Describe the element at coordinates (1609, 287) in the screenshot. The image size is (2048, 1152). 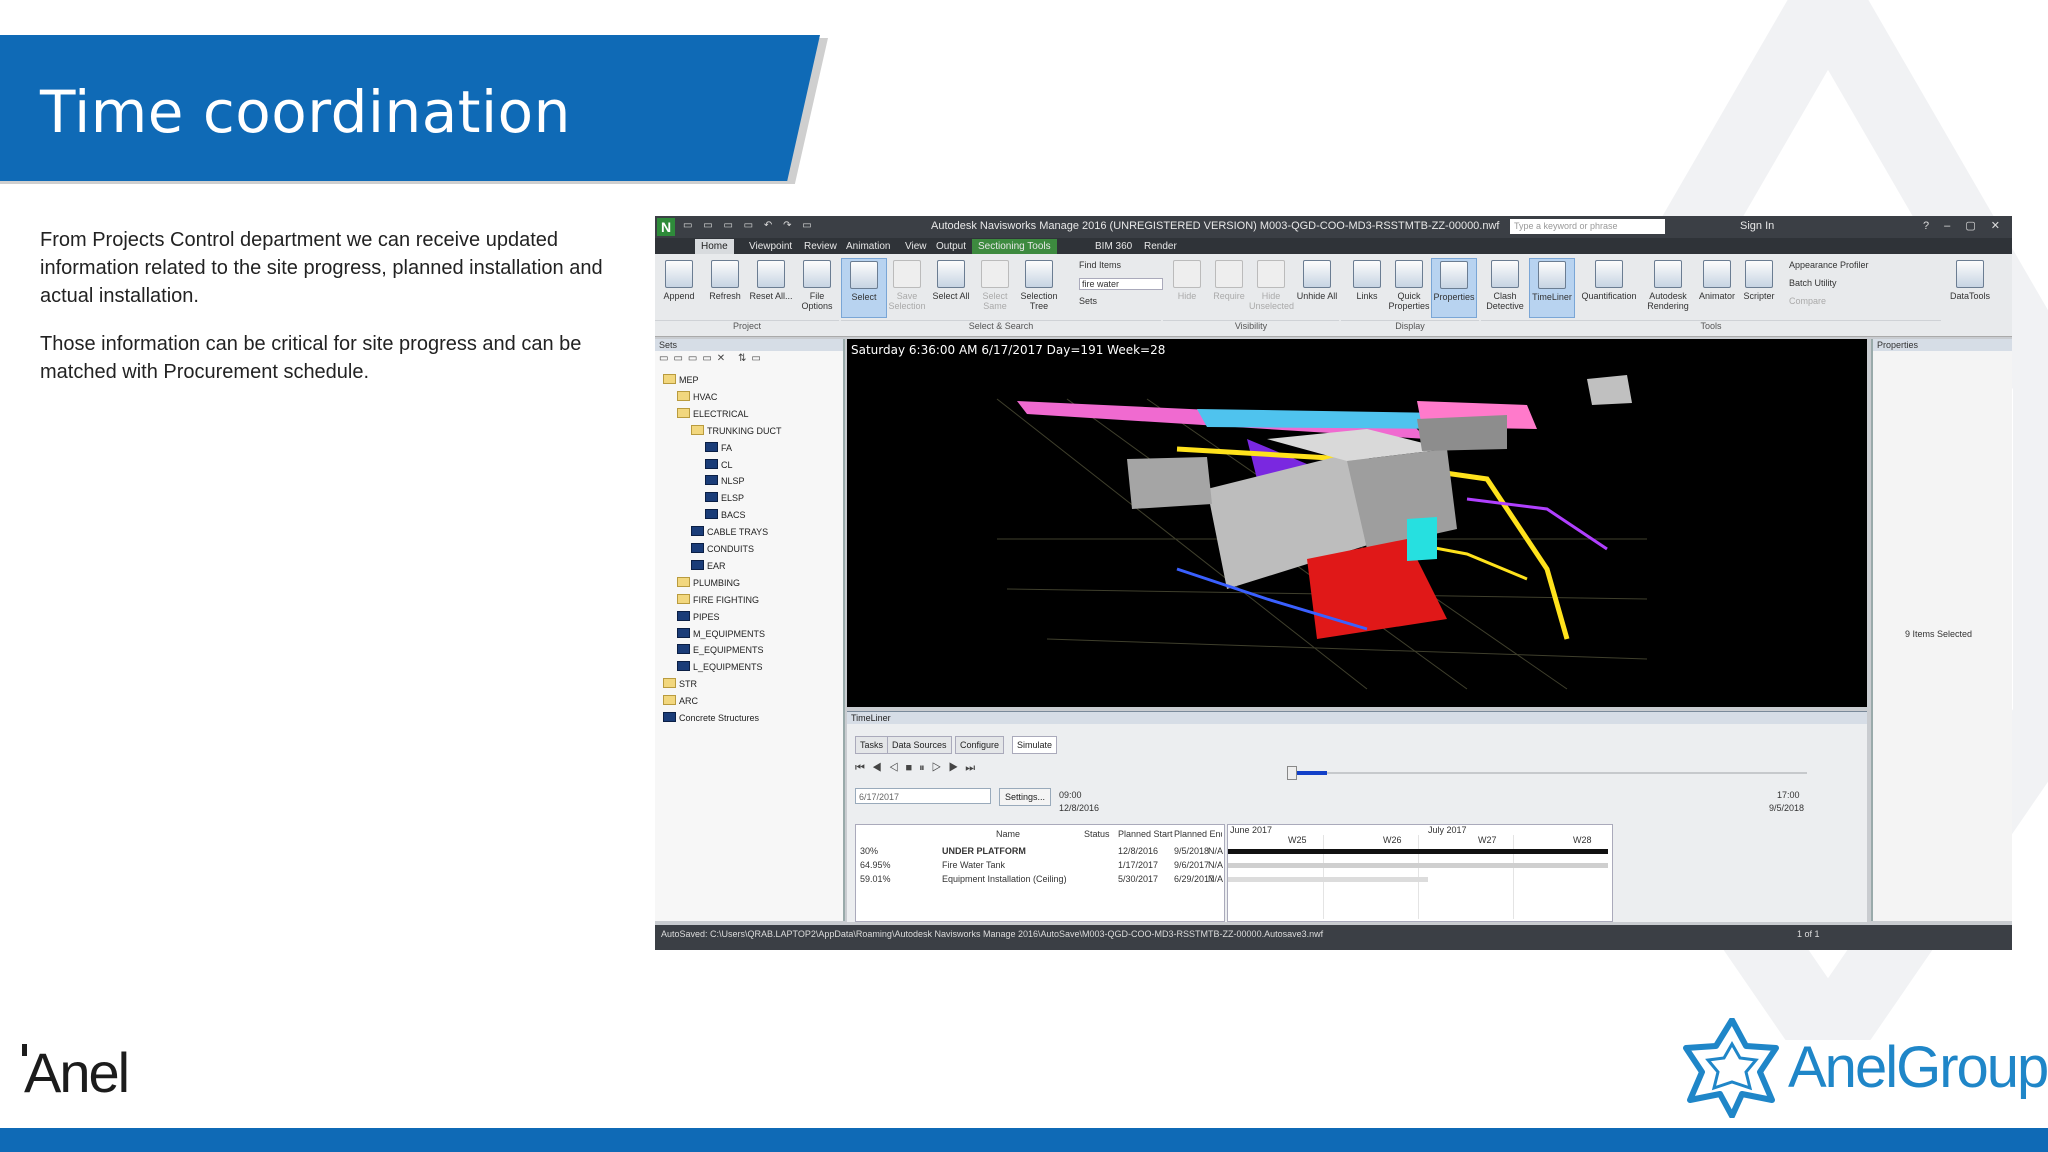
I see `quantification-button: Quantification` at that location.